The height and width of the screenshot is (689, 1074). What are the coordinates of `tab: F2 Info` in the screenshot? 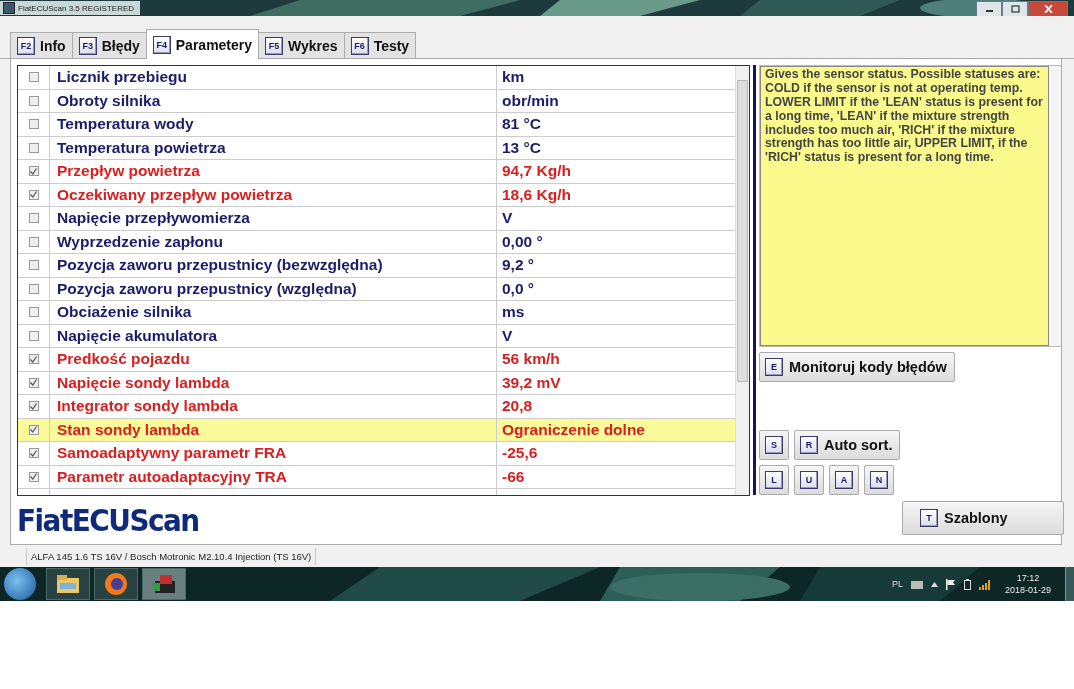 It's located at (41, 45).